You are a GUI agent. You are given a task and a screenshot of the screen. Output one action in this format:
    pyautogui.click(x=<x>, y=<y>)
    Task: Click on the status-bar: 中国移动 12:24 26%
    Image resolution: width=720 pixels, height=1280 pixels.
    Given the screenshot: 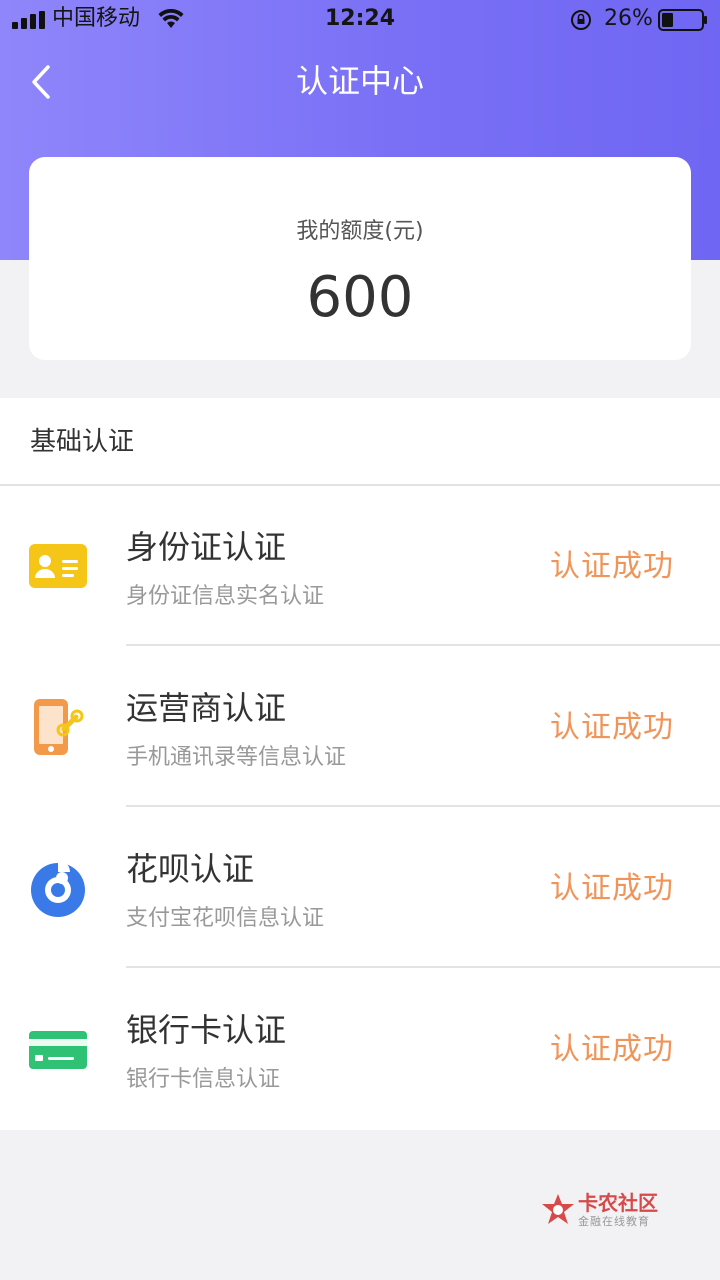 What is the action you would take?
    pyautogui.click(x=360, y=20)
    